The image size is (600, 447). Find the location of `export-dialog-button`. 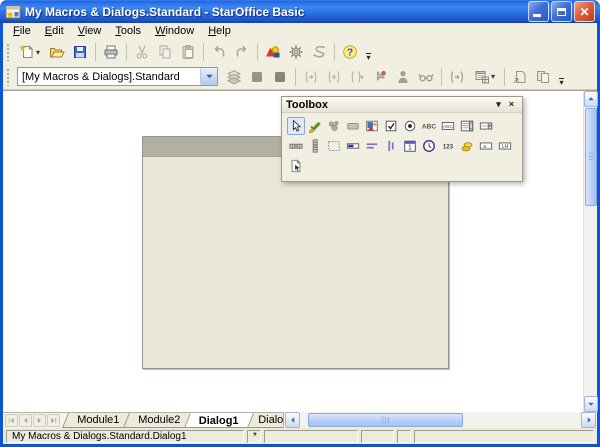

export-dialog-button is located at coordinates (543, 77).